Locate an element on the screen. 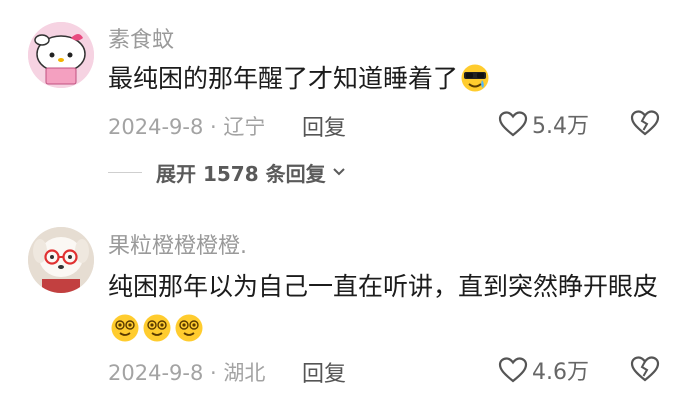 The image size is (690, 400). comment-meta: 2024-9-8 · 湖北 回复 4.6万 is located at coordinates (388, 370).